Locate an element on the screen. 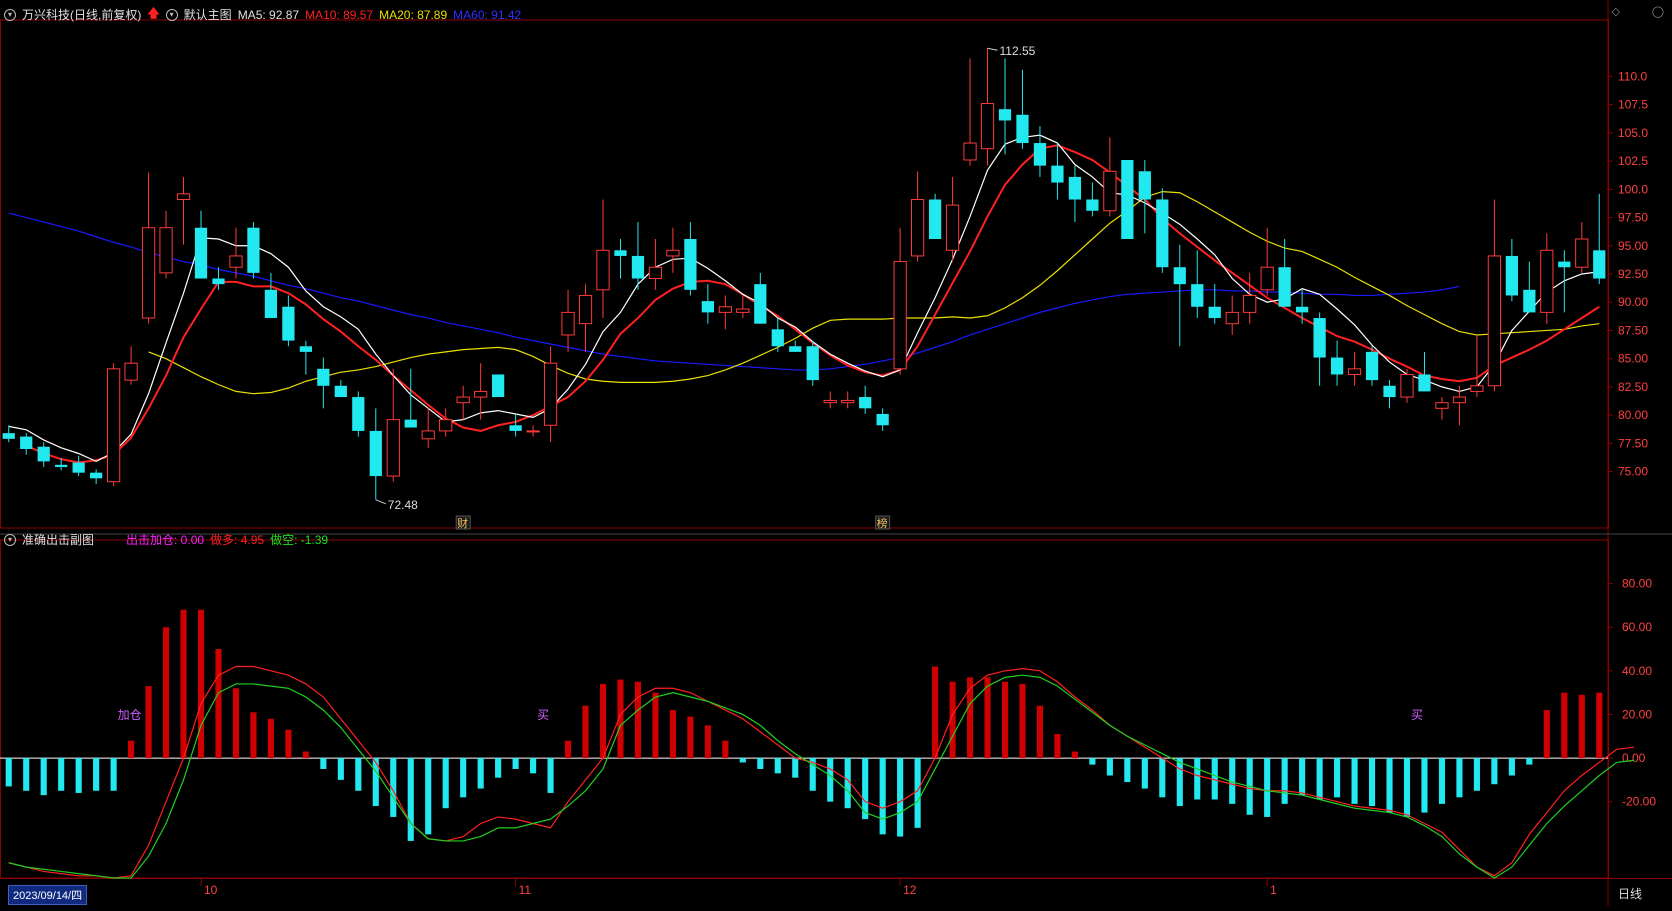  sub-chart-header: ▾ 准确出击副图 出击加仓: 0.00 做多: 4.95 做空: -1.39 is located at coordinates (166, 539).